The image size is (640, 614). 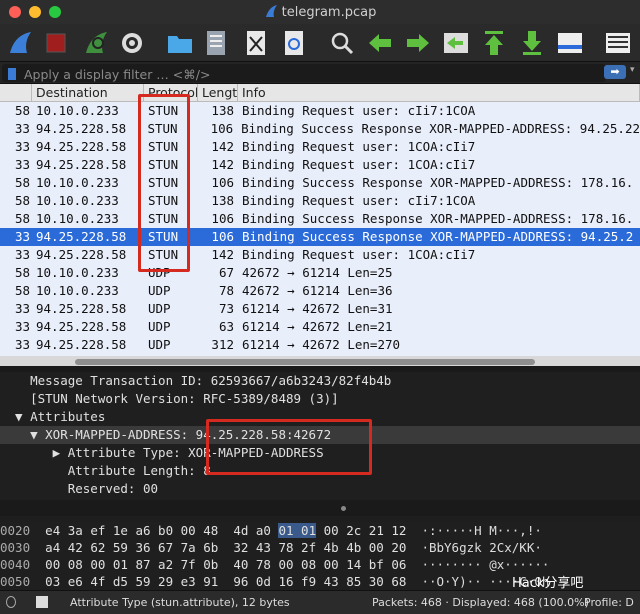 What do you see at coordinates (12, 74) in the screenshot?
I see `bookmark-icon` at bounding box center [12, 74].